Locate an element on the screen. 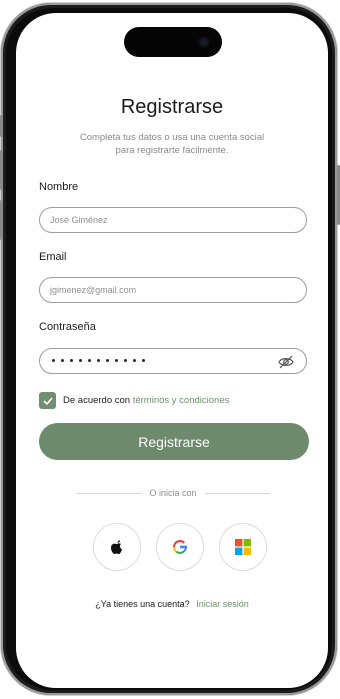  password-dots is located at coordinates (98, 359).